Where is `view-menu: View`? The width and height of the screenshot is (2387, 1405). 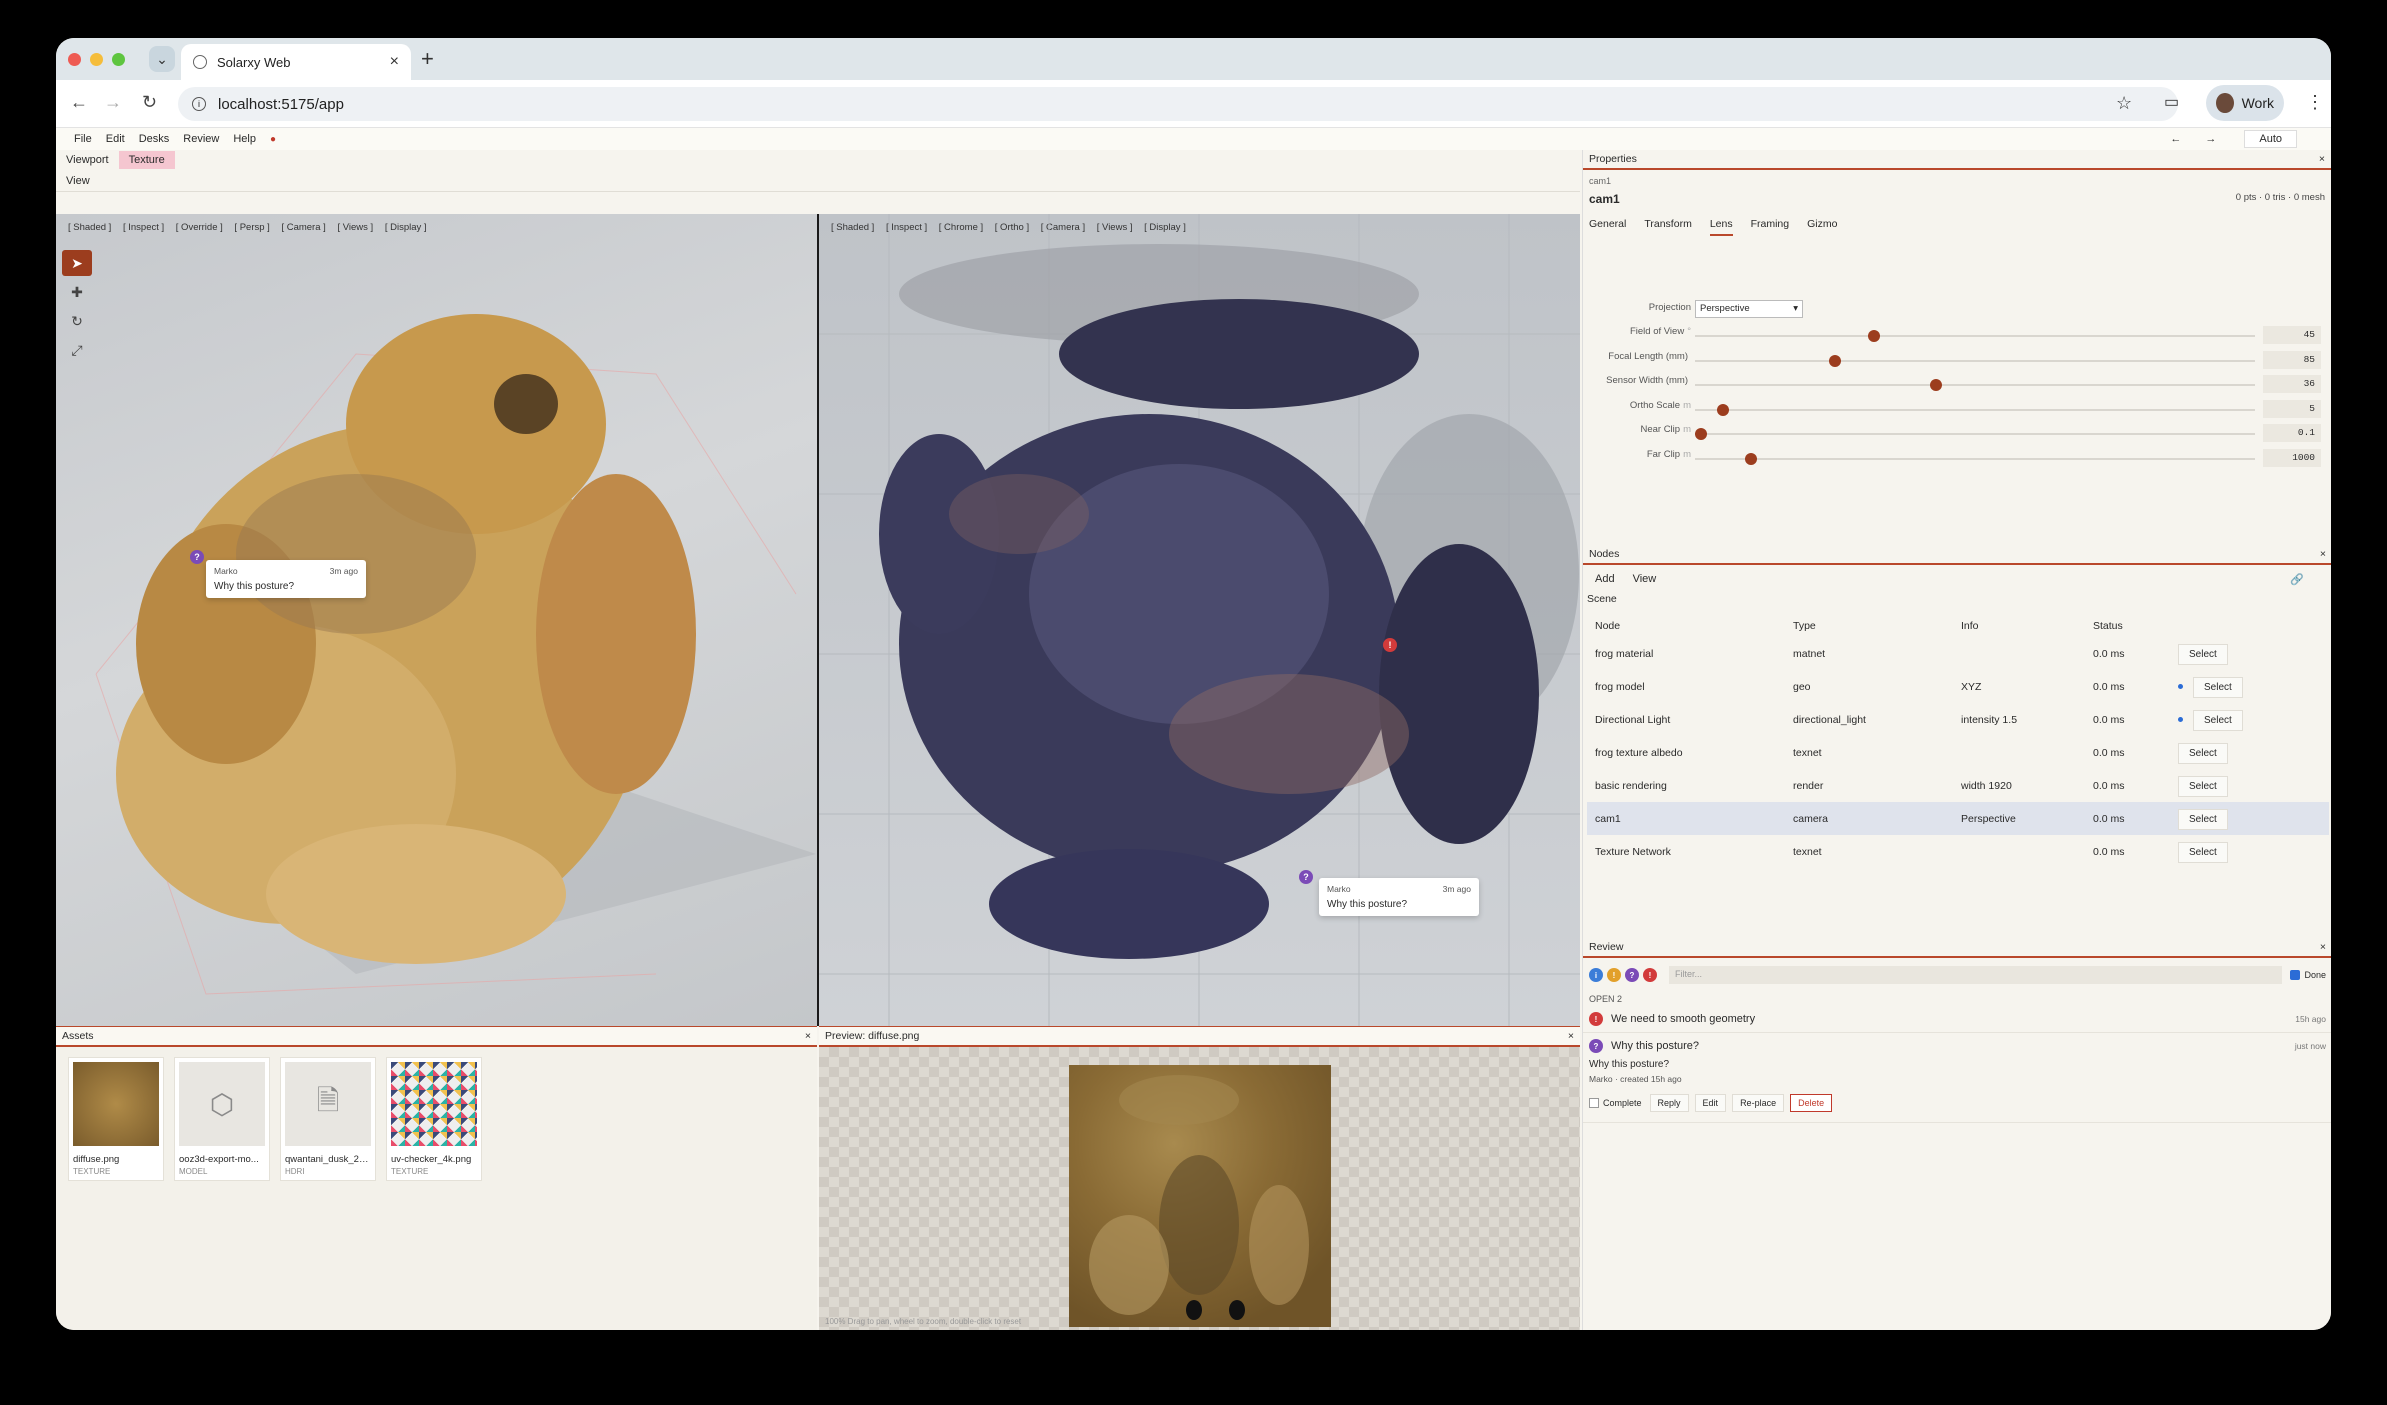
view-menu: View is located at coordinates (818, 181).